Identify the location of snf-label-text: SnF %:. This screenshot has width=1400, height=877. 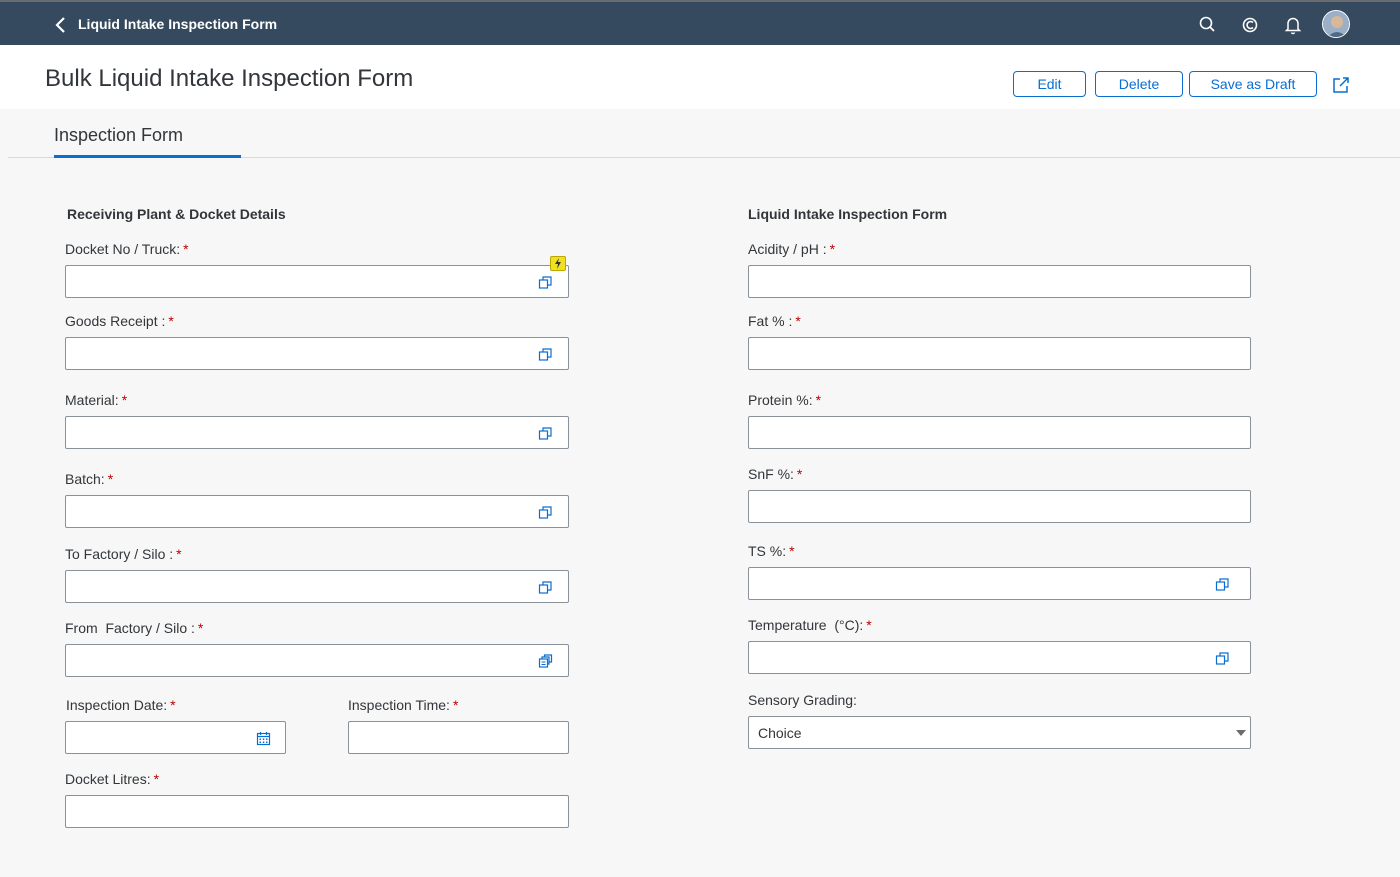
(771, 474).